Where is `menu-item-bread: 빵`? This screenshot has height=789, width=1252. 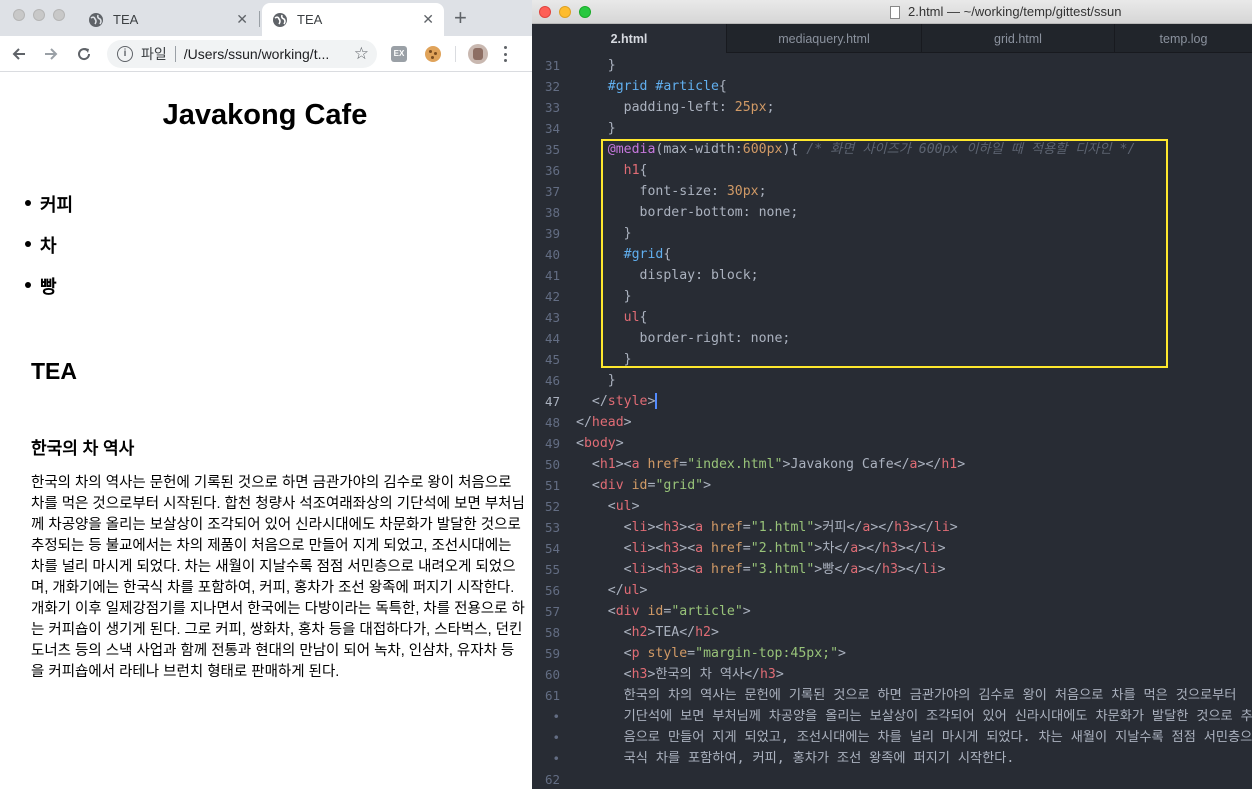 menu-item-bread: 빵 is located at coordinates (47, 293).